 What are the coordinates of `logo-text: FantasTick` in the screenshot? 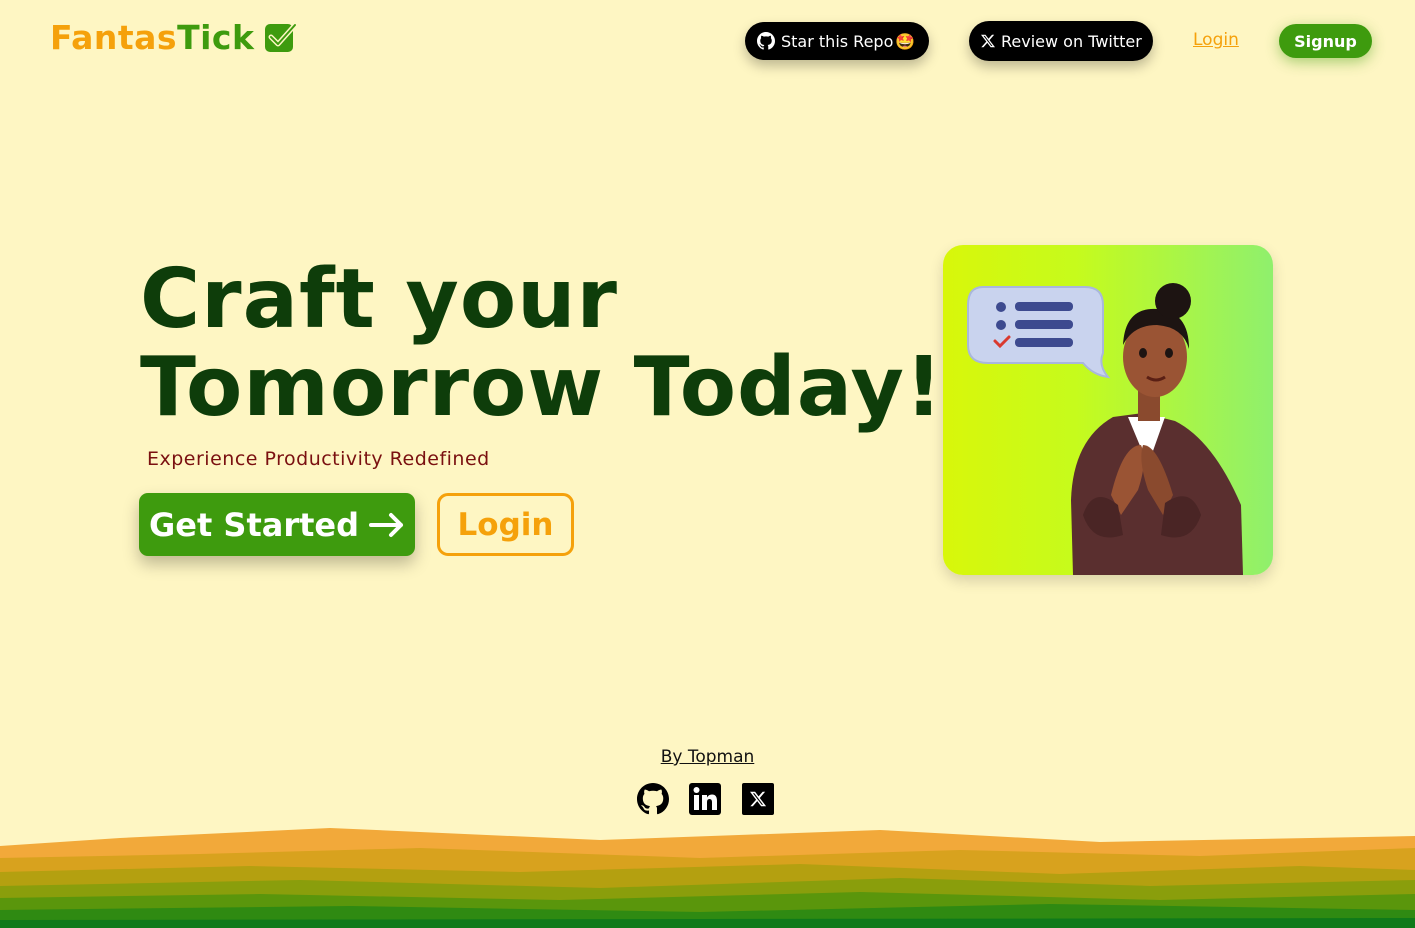 It's located at (152, 37).